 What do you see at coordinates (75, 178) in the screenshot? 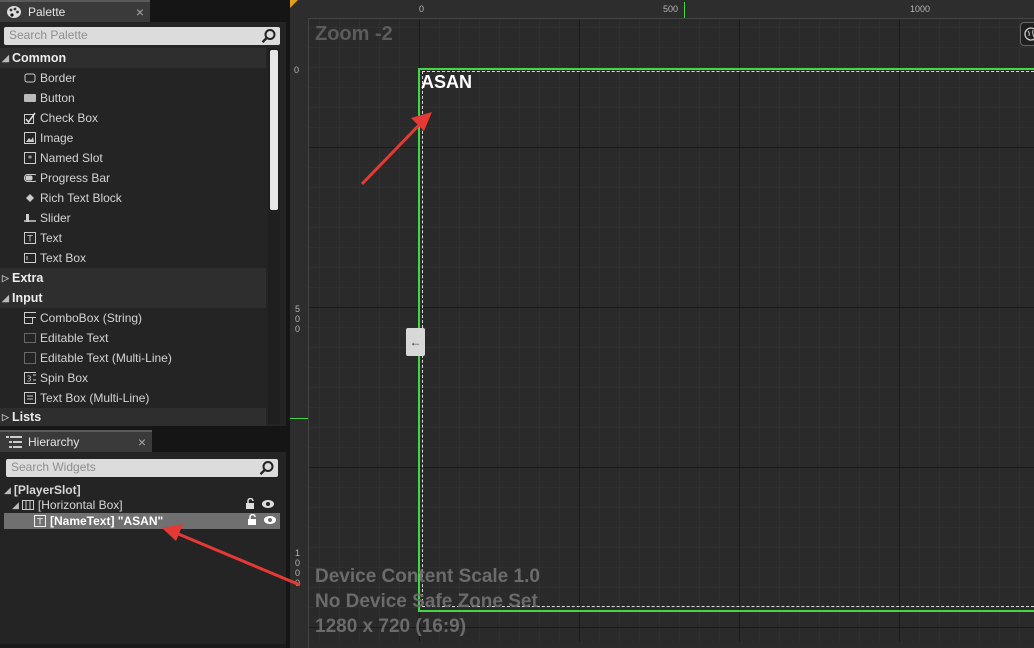
I see `palette-item-label: Progress Bar` at bounding box center [75, 178].